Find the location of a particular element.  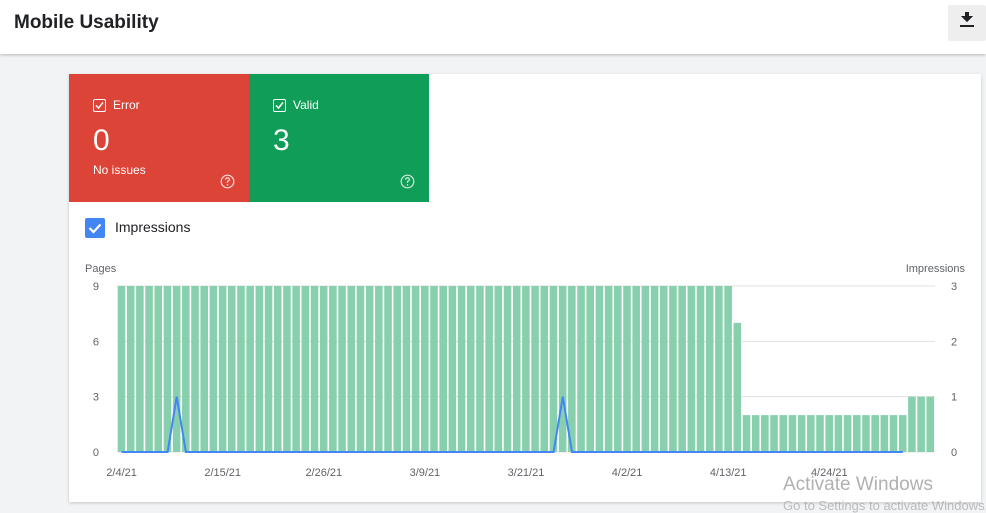

y-left-tick-label: 9 is located at coordinates (96, 287).